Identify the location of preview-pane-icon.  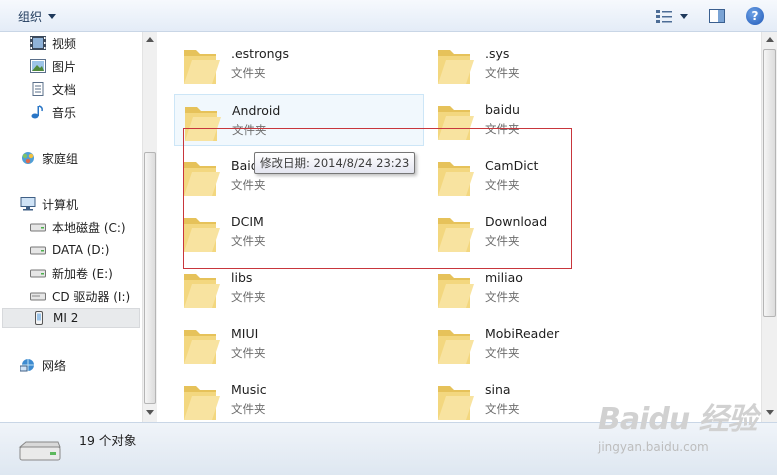
(717, 16).